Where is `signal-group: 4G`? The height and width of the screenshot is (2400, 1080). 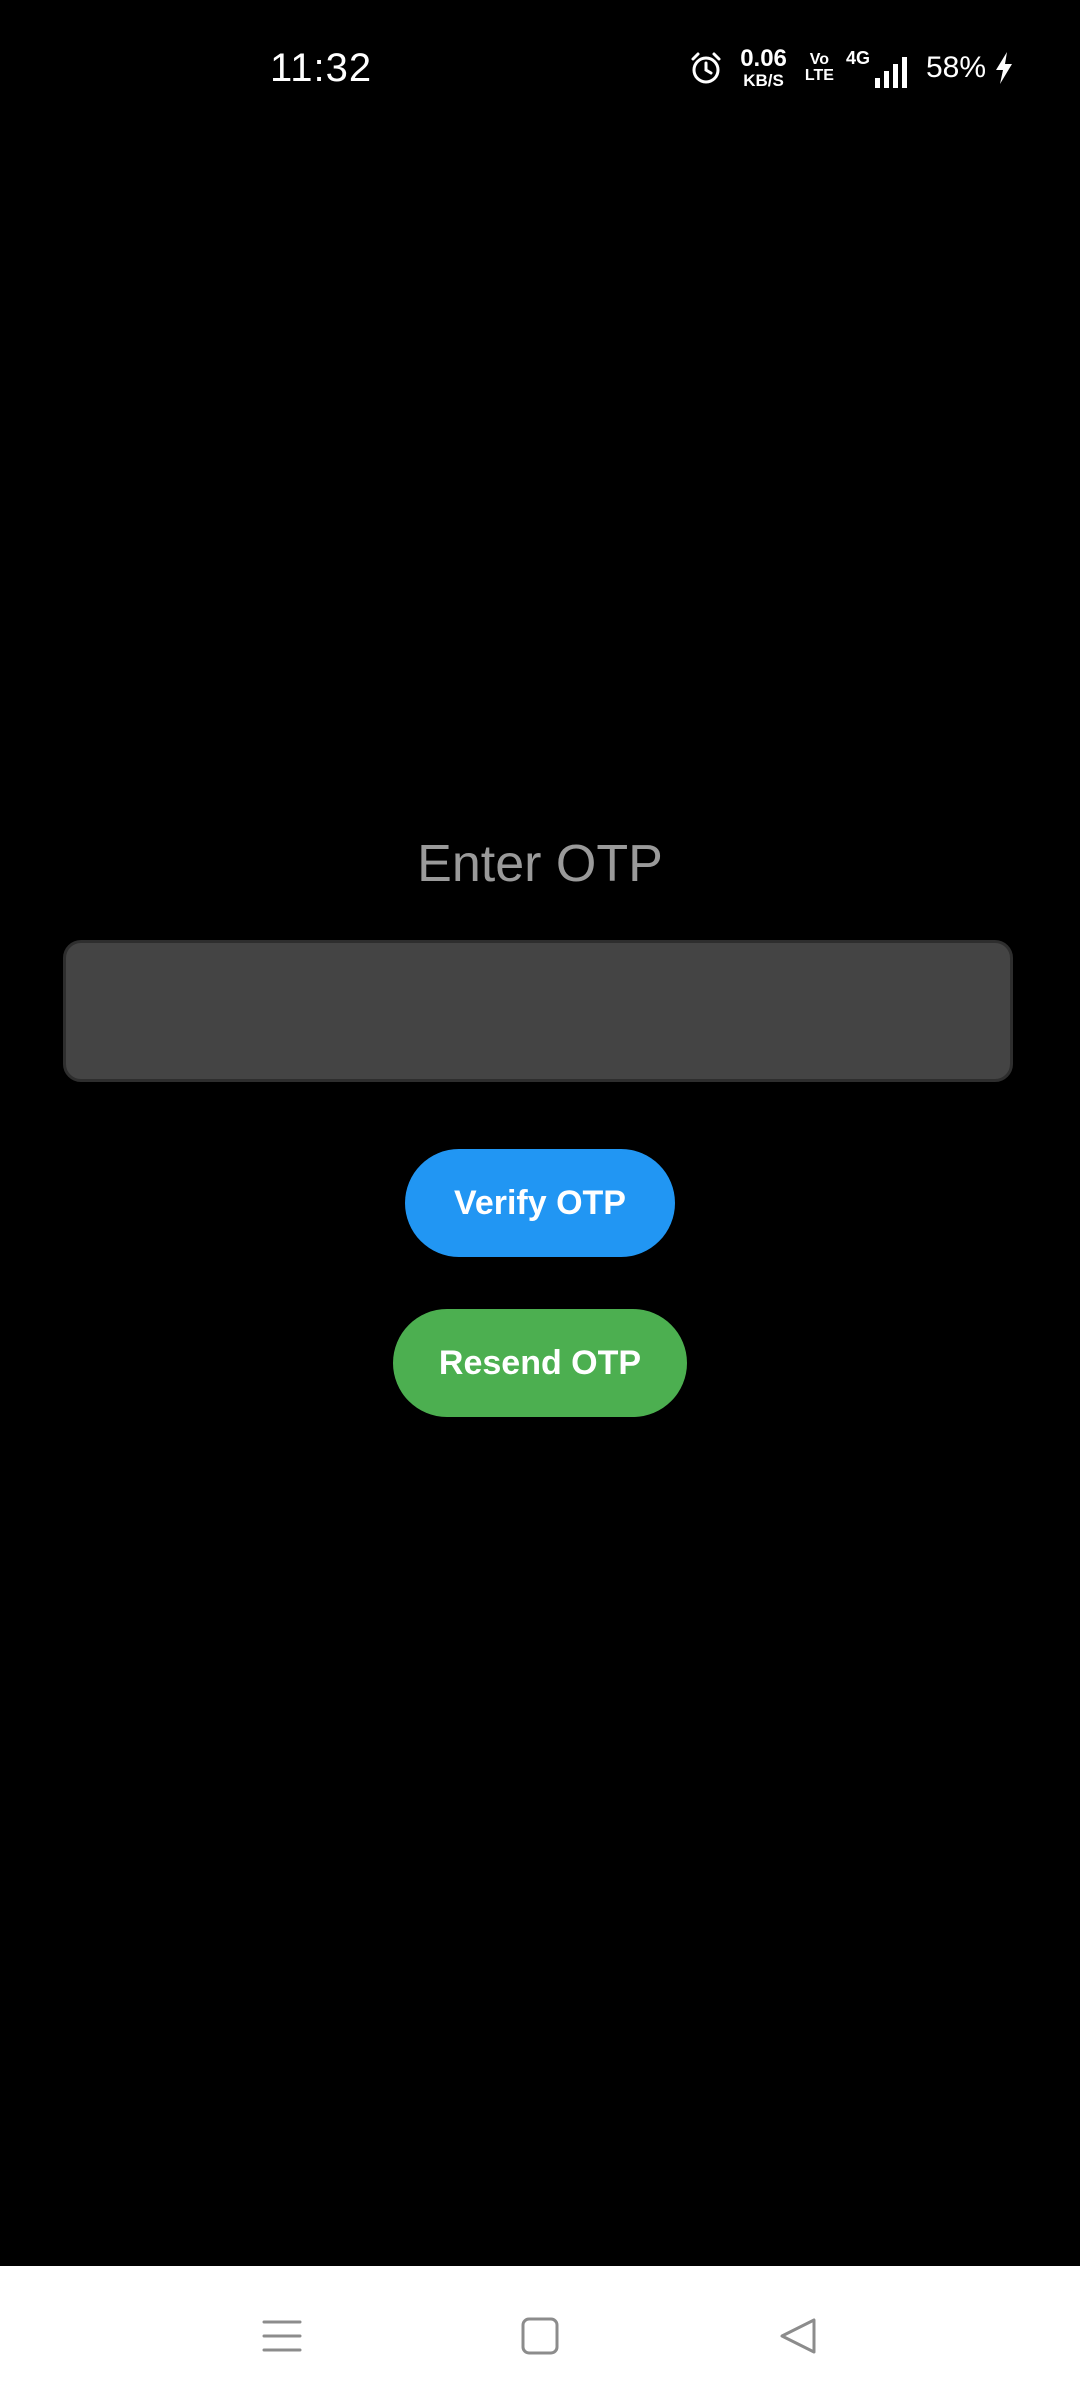 signal-group: 4G is located at coordinates (877, 68).